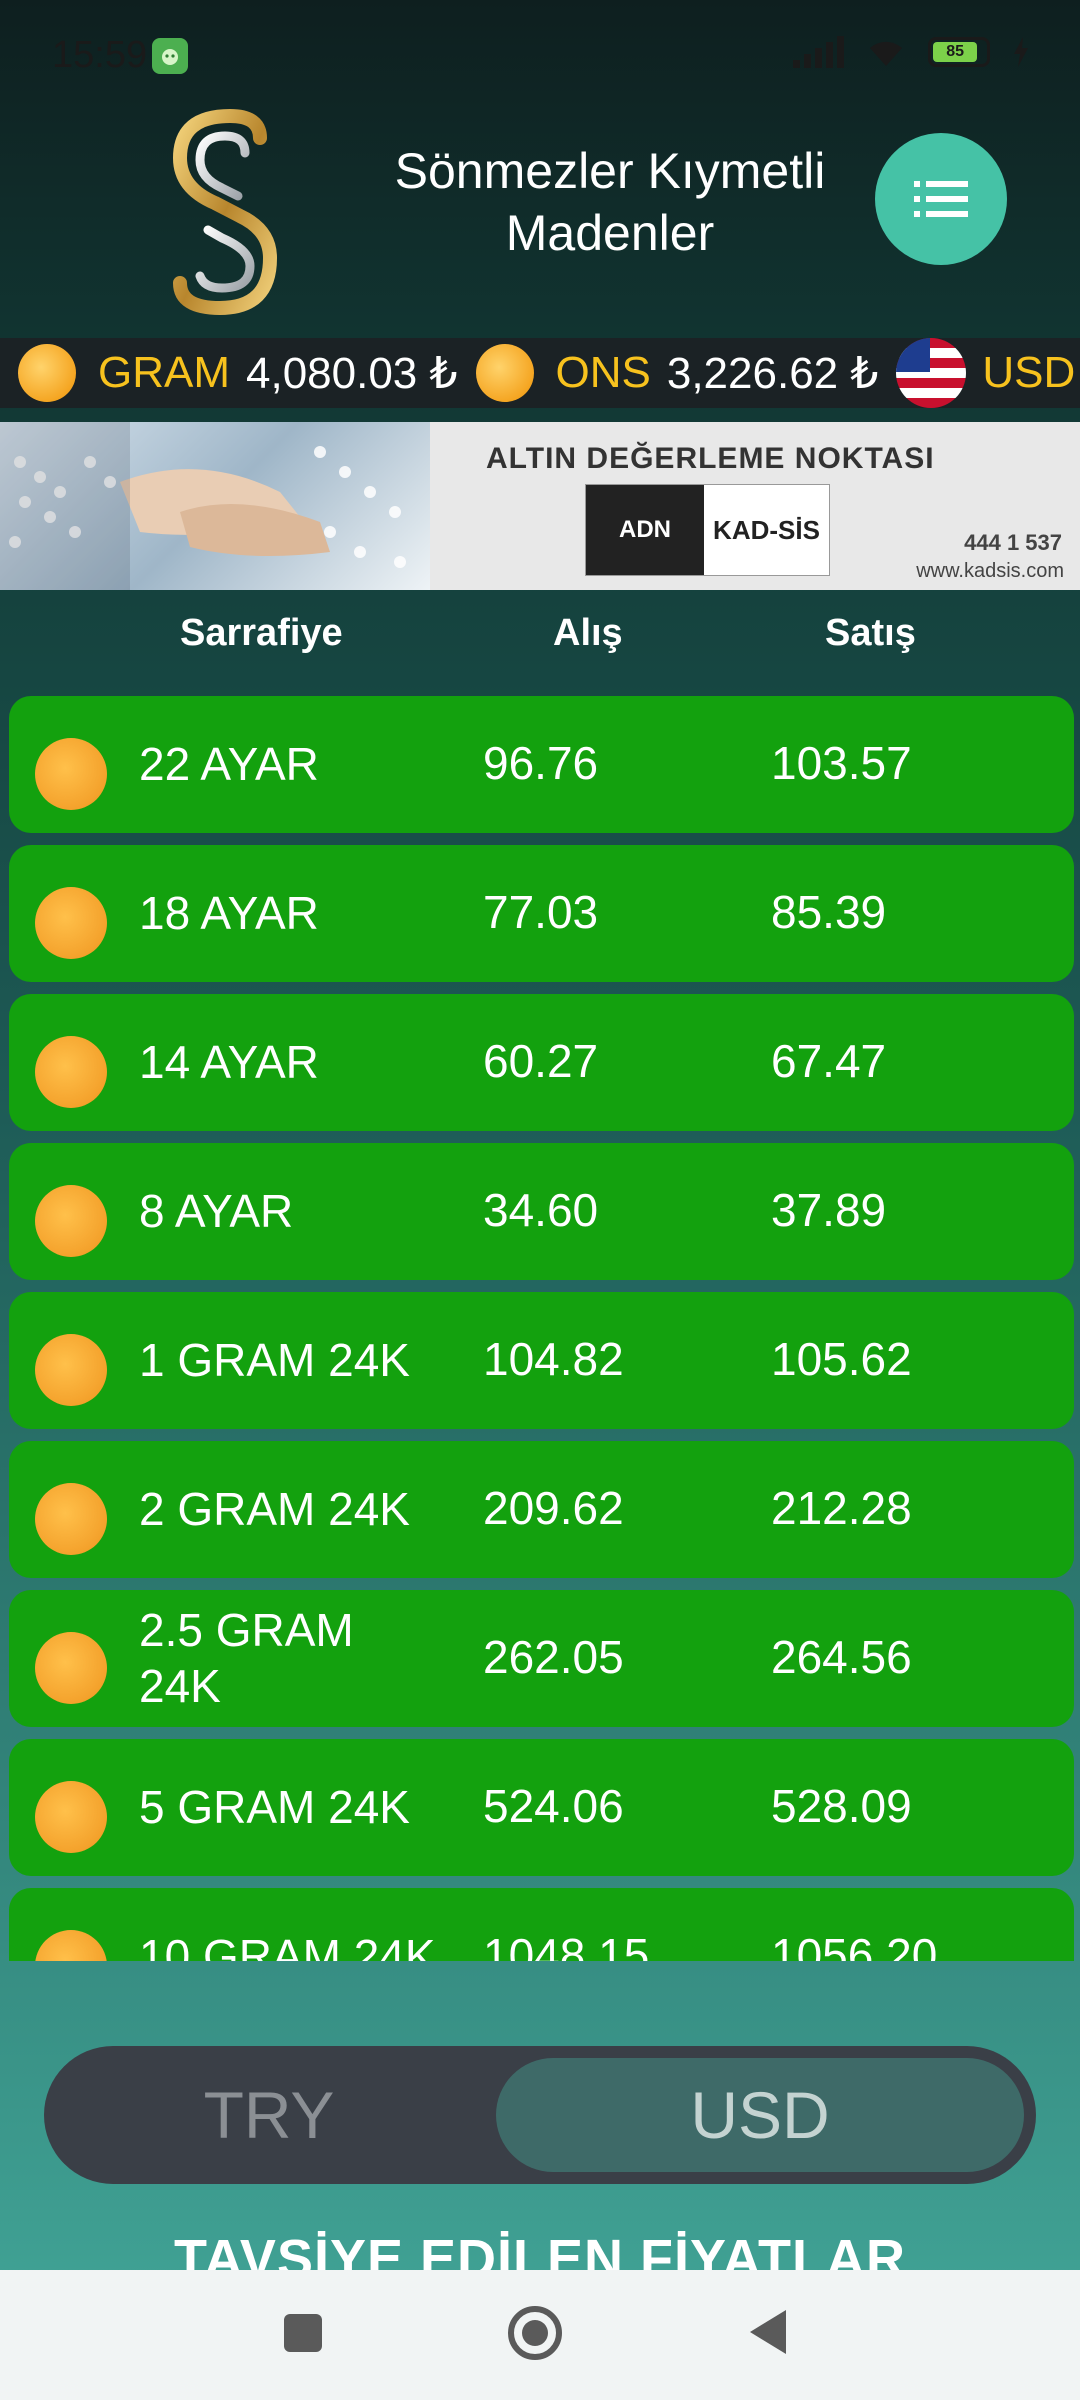 This screenshot has width=1080, height=2400. I want to click on item-name: 18 AYAR, so click(229, 913).